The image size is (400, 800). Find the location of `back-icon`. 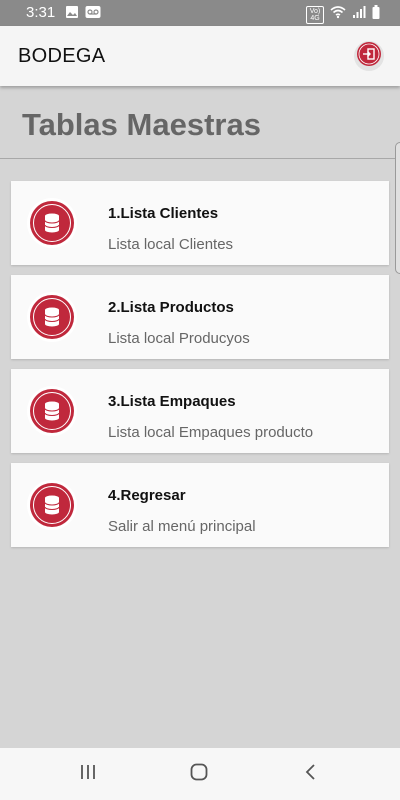

back-icon is located at coordinates (311, 774).